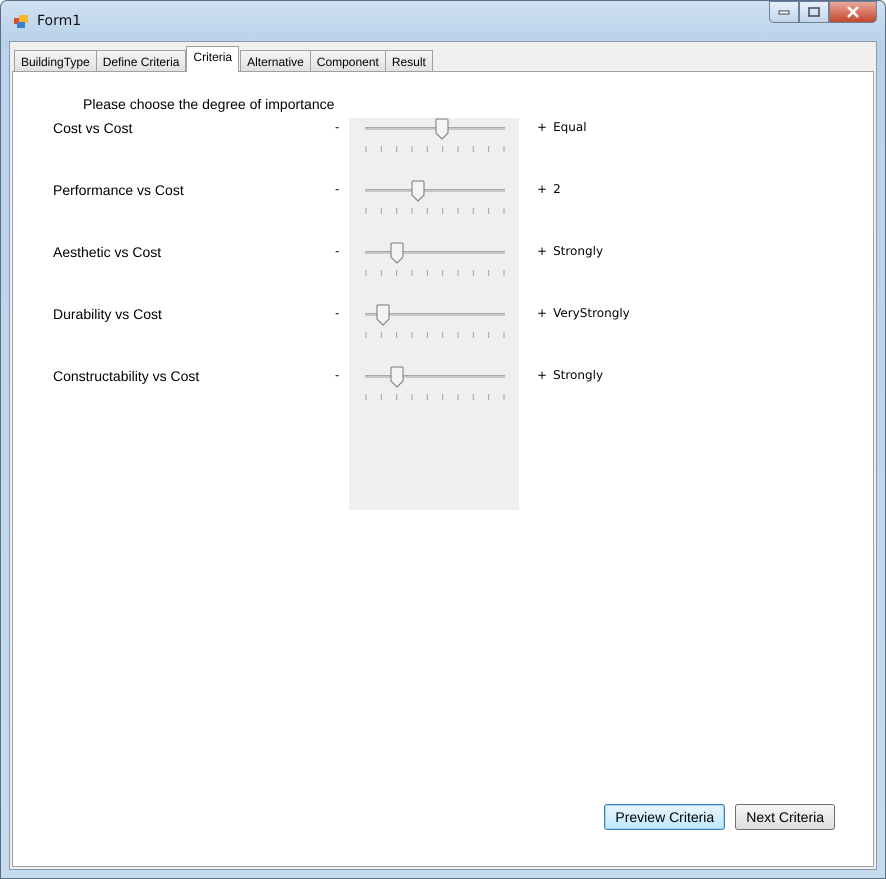  I want to click on importance-reading: VeryStrongly, so click(591, 313).